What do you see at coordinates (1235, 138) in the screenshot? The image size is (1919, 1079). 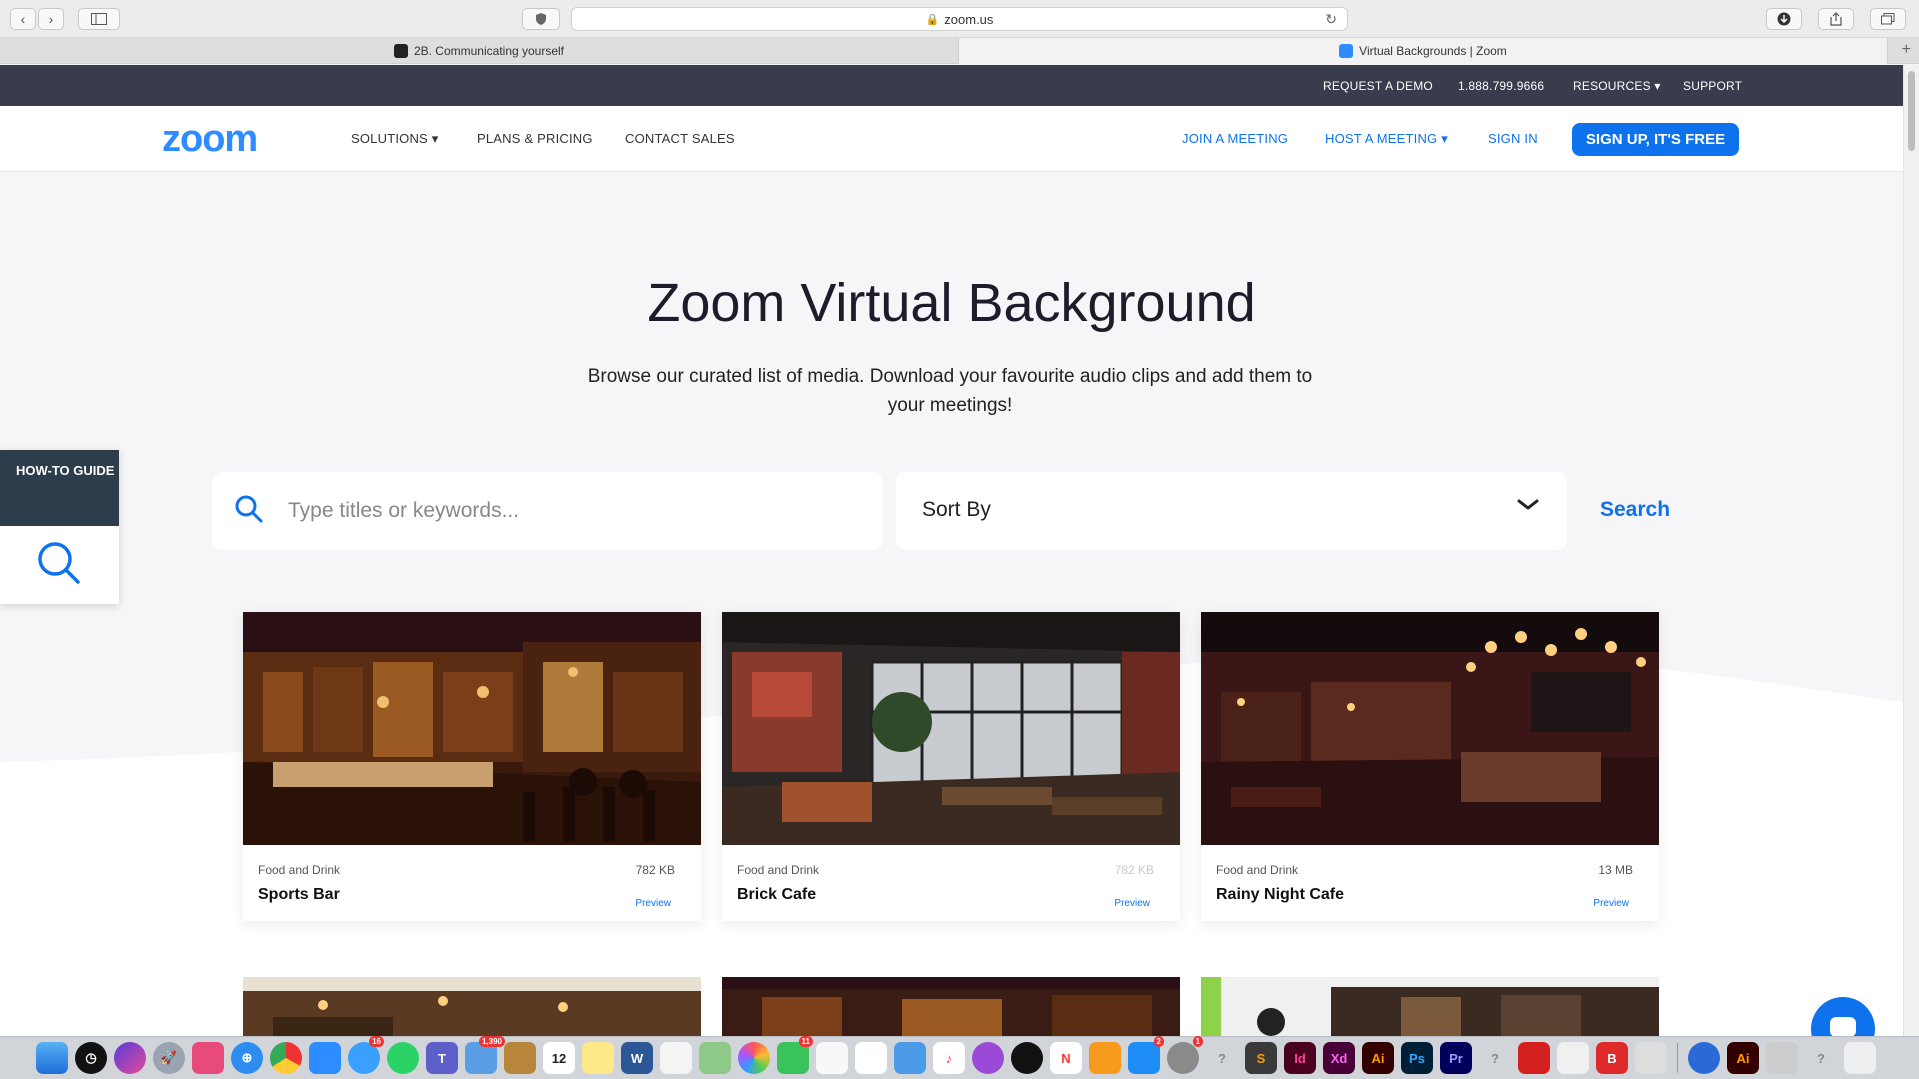 I see `join-meeting-link: JOIN A MEETING` at bounding box center [1235, 138].